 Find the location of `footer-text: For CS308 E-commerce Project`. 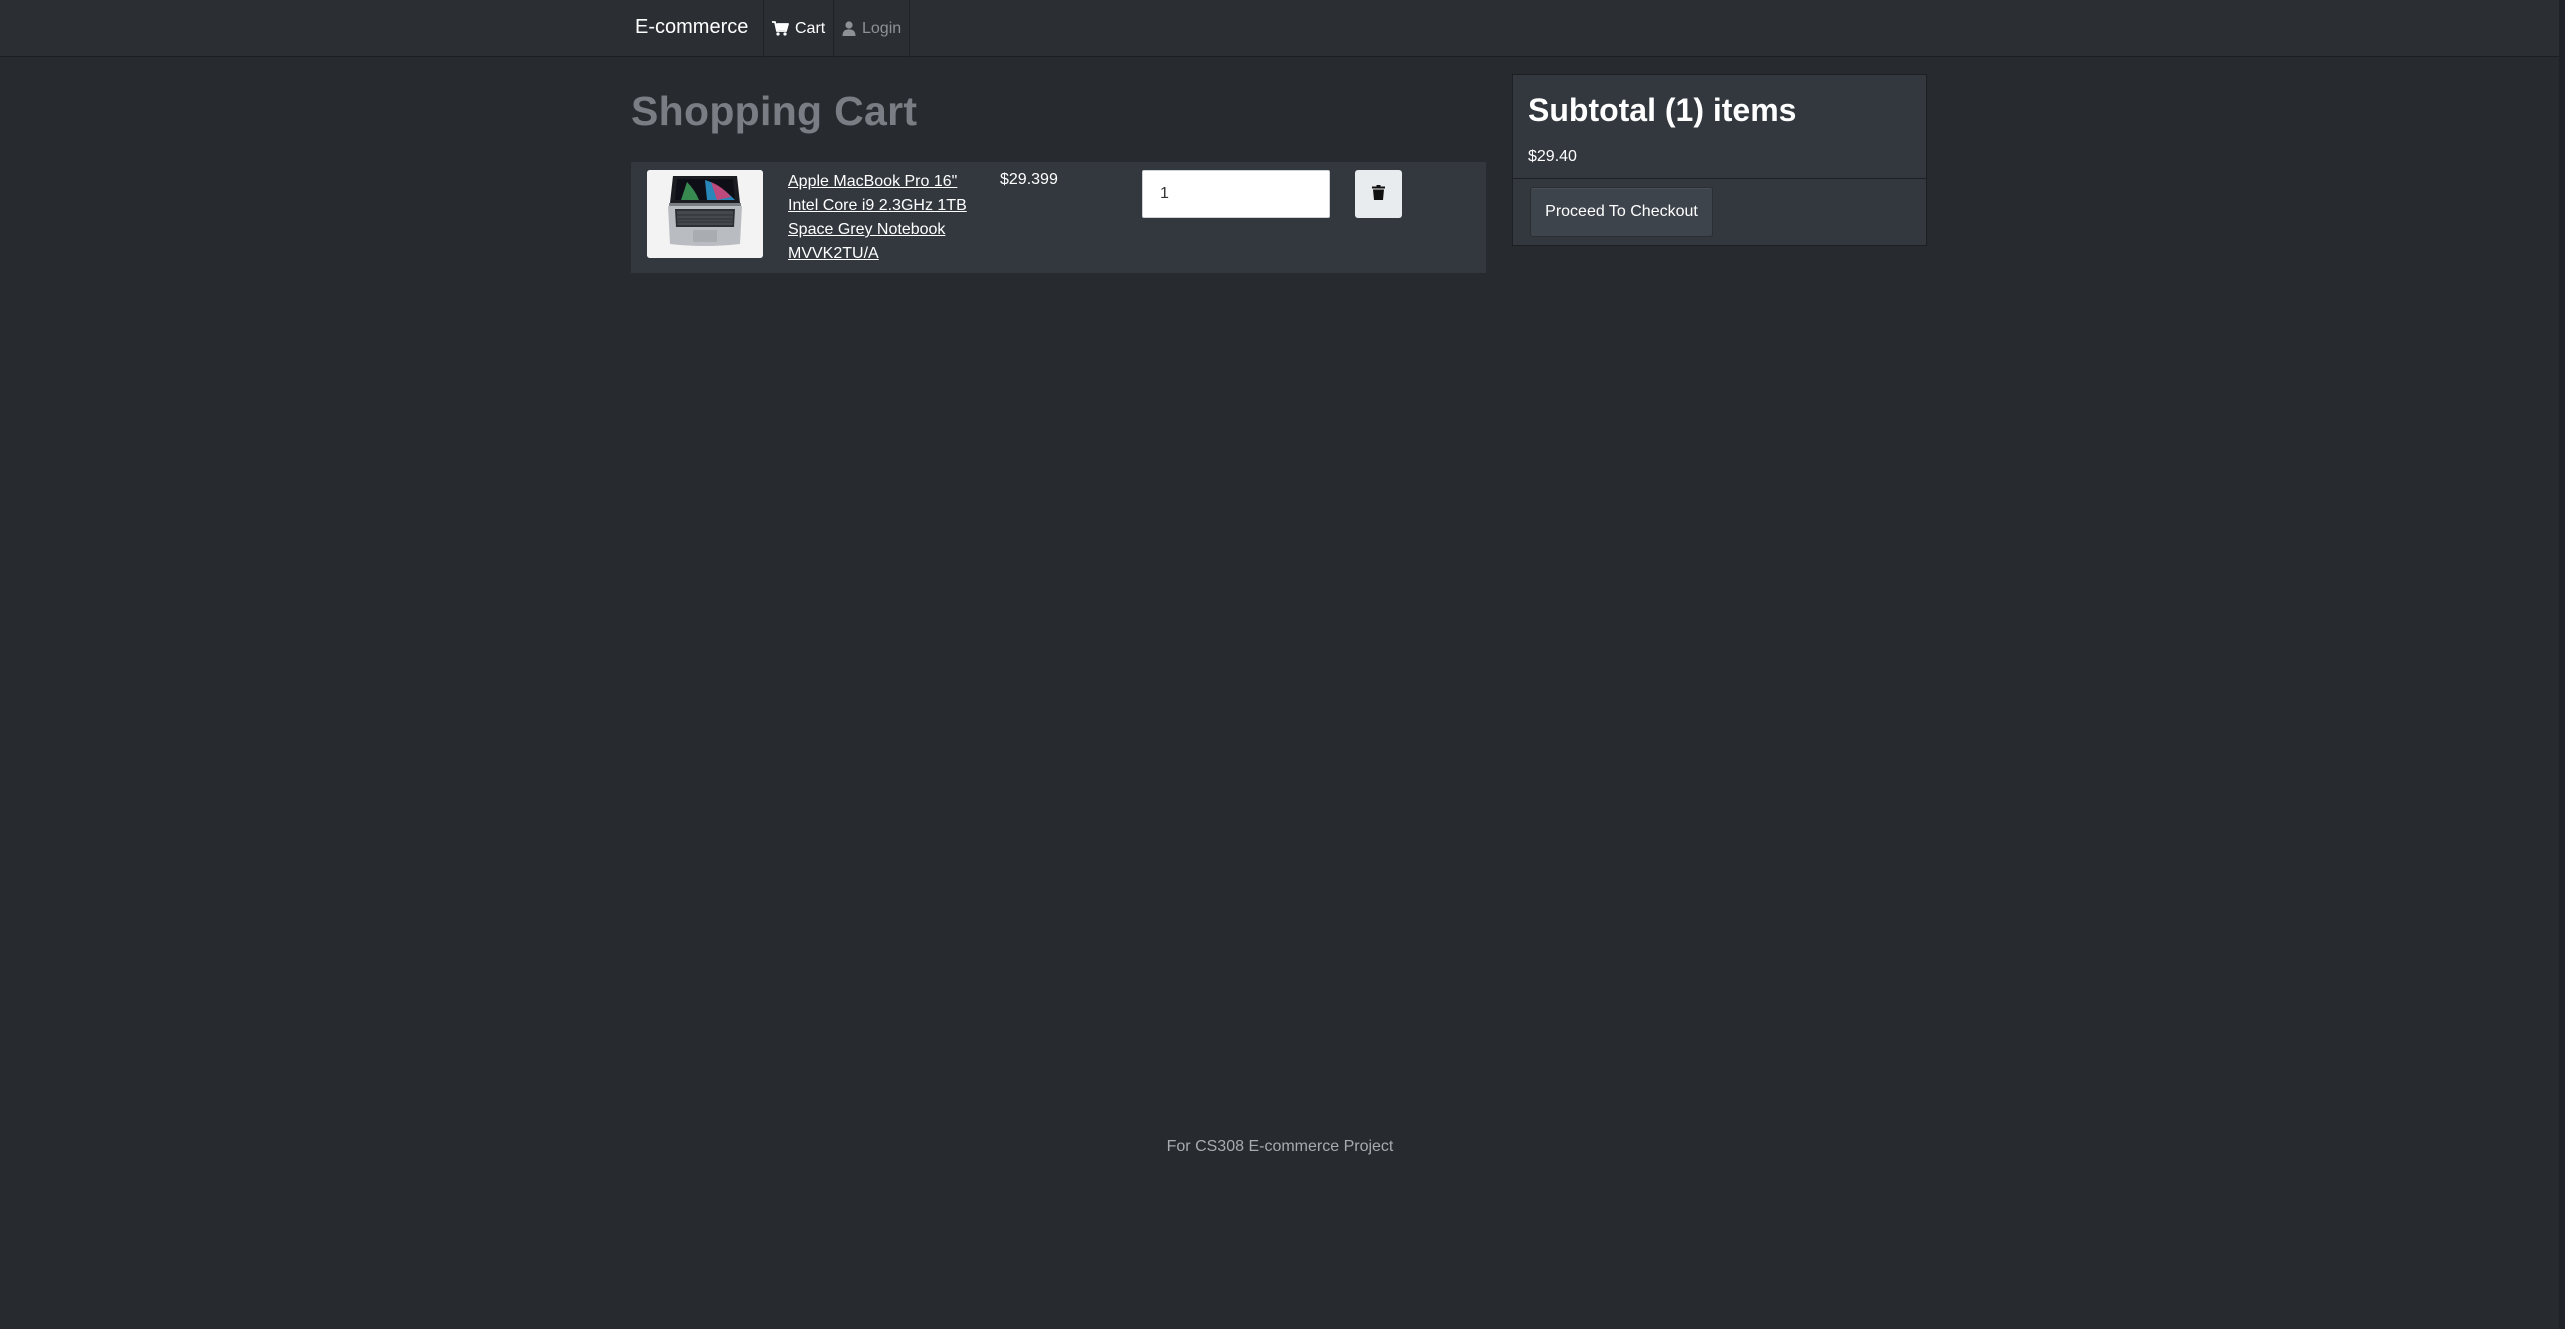

footer-text: For CS308 E-commerce Project is located at coordinates (1280, 1146).